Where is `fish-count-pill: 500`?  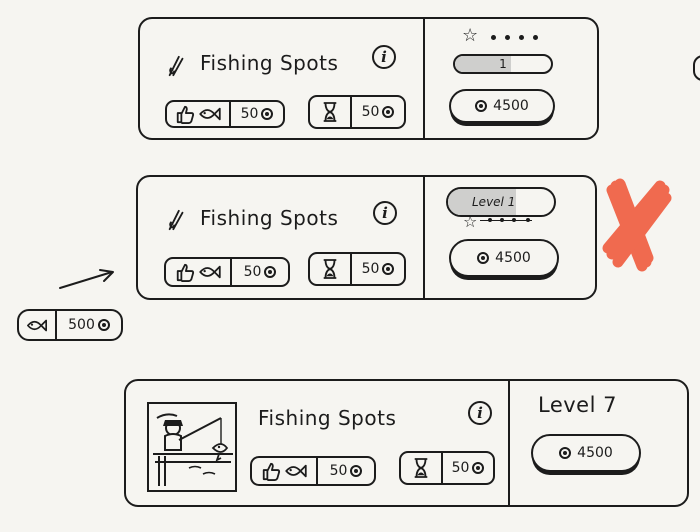 fish-count-pill: 500 is located at coordinates (70, 325).